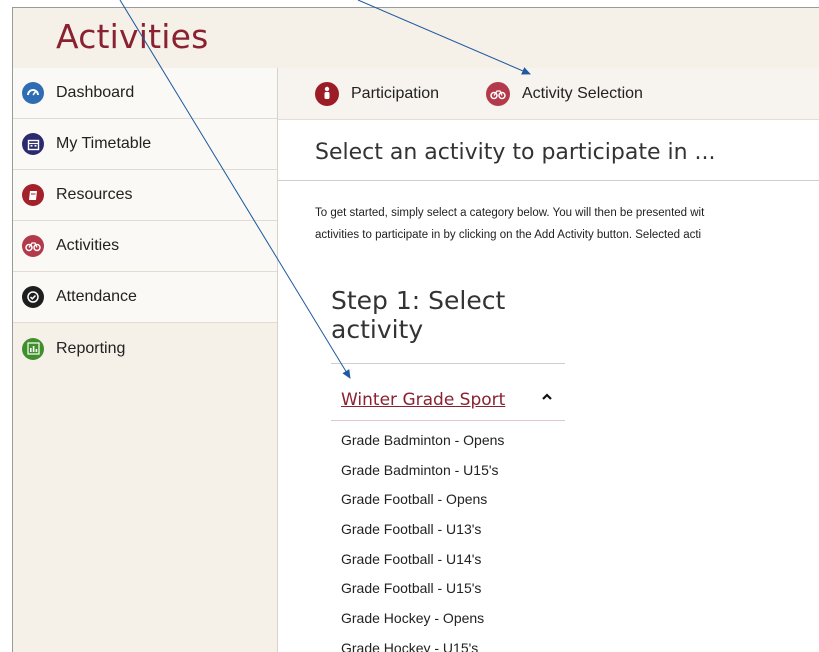 The width and height of the screenshot is (819, 652). What do you see at coordinates (422, 645) in the screenshot?
I see `activity-item: Grade Hockey - U15's` at bounding box center [422, 645].